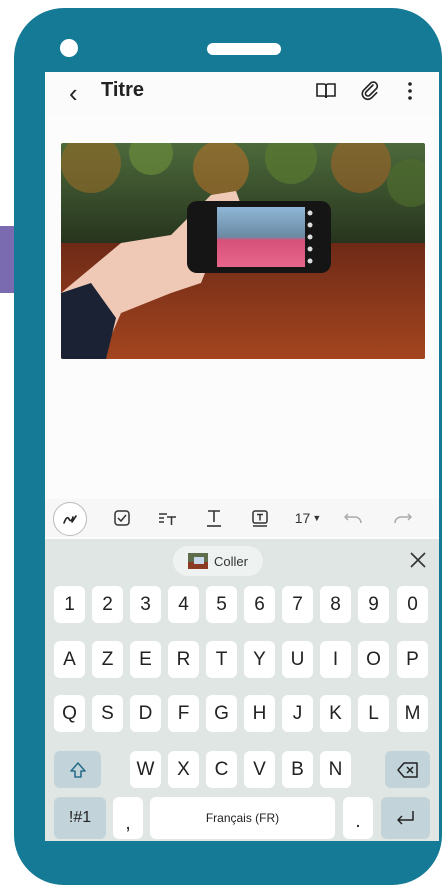  I want to click on key-7: 7, so click(297, 604).